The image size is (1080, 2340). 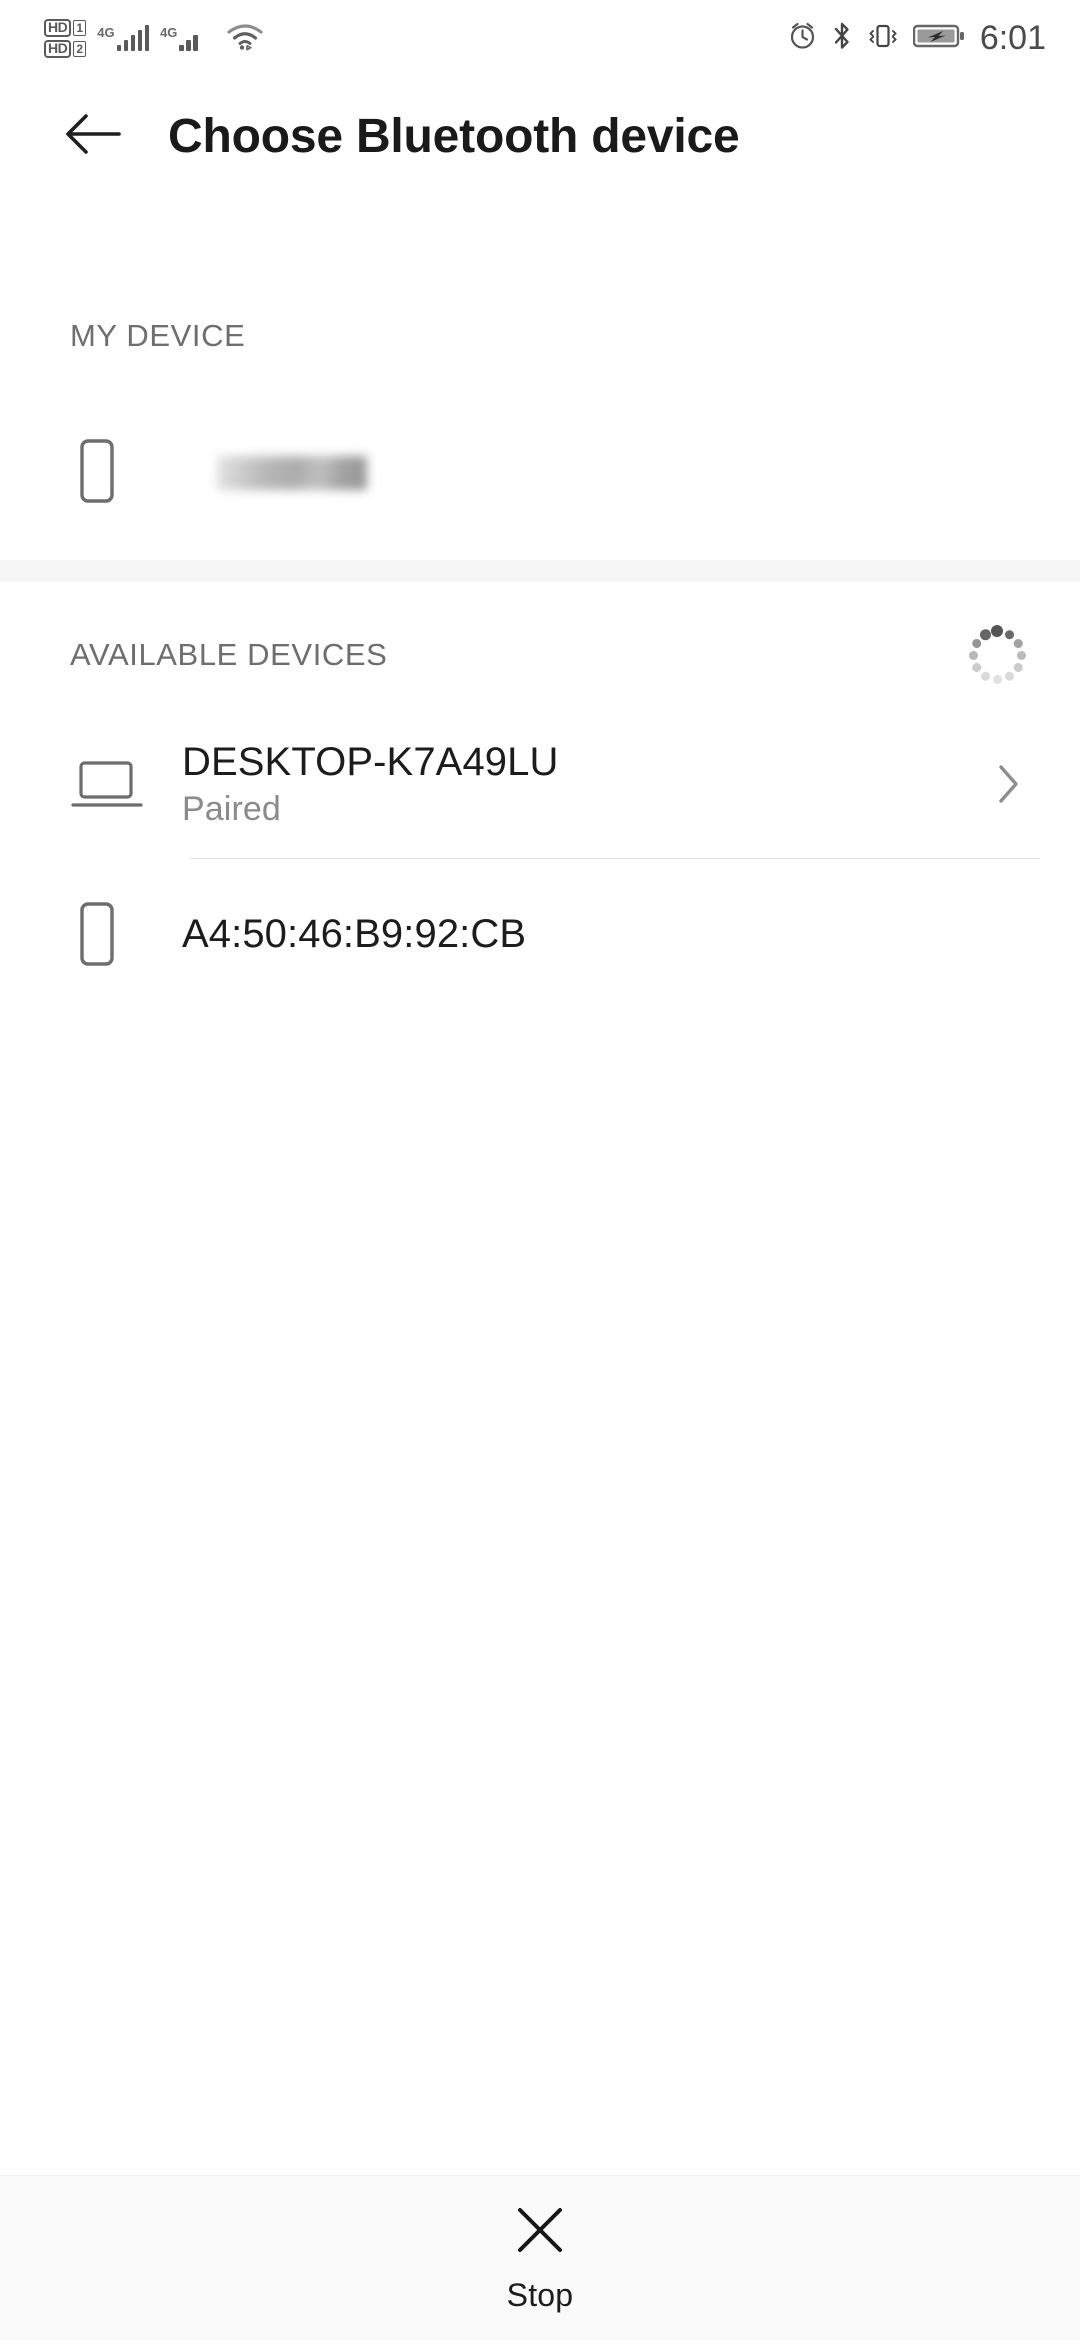 What do you see at coordinates (540, 2295) in the screenshot?
I see `stop-button-label: Stop` at bounding box center [540, 2295].